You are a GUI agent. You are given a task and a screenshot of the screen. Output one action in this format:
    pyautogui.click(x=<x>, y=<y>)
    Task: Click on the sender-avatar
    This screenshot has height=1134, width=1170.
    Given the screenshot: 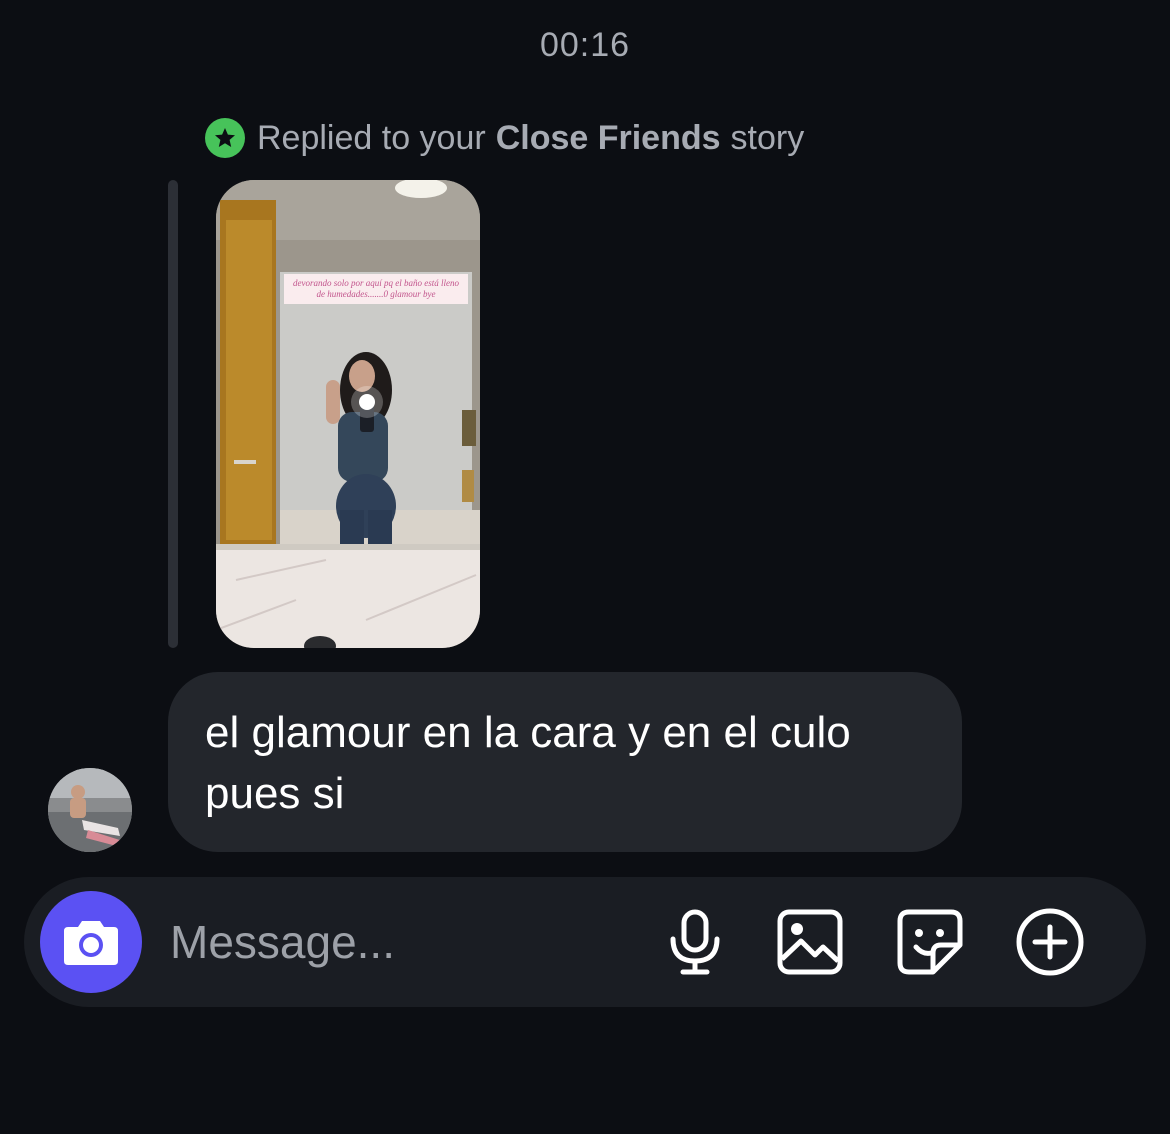 What is the action you would take?
    pyautogui.click(x=90, y=810)
    